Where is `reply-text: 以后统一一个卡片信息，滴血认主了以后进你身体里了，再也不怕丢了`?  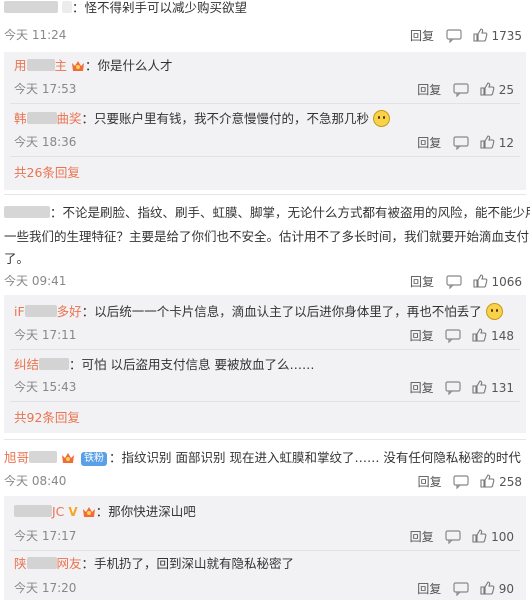 reply-text: 以后统一一个卡片信息，滴血认主了以后进你身体里了，再也不怕丢了 is located at coordinates (288, 311).